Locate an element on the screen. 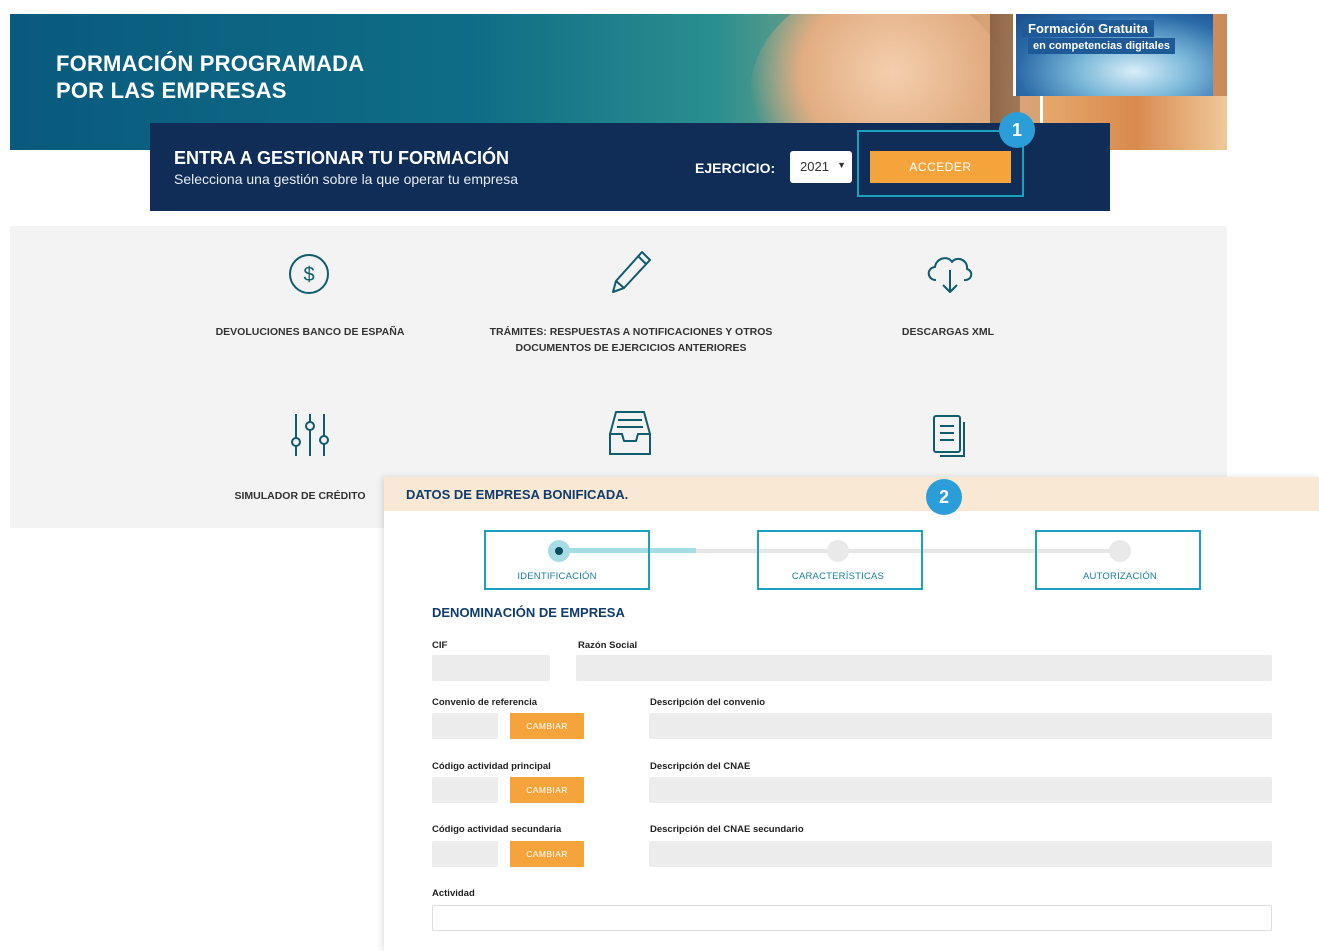 This screenshot has height=951, width=1319. inbox-tray-icon is located at coordinates (630, 434).